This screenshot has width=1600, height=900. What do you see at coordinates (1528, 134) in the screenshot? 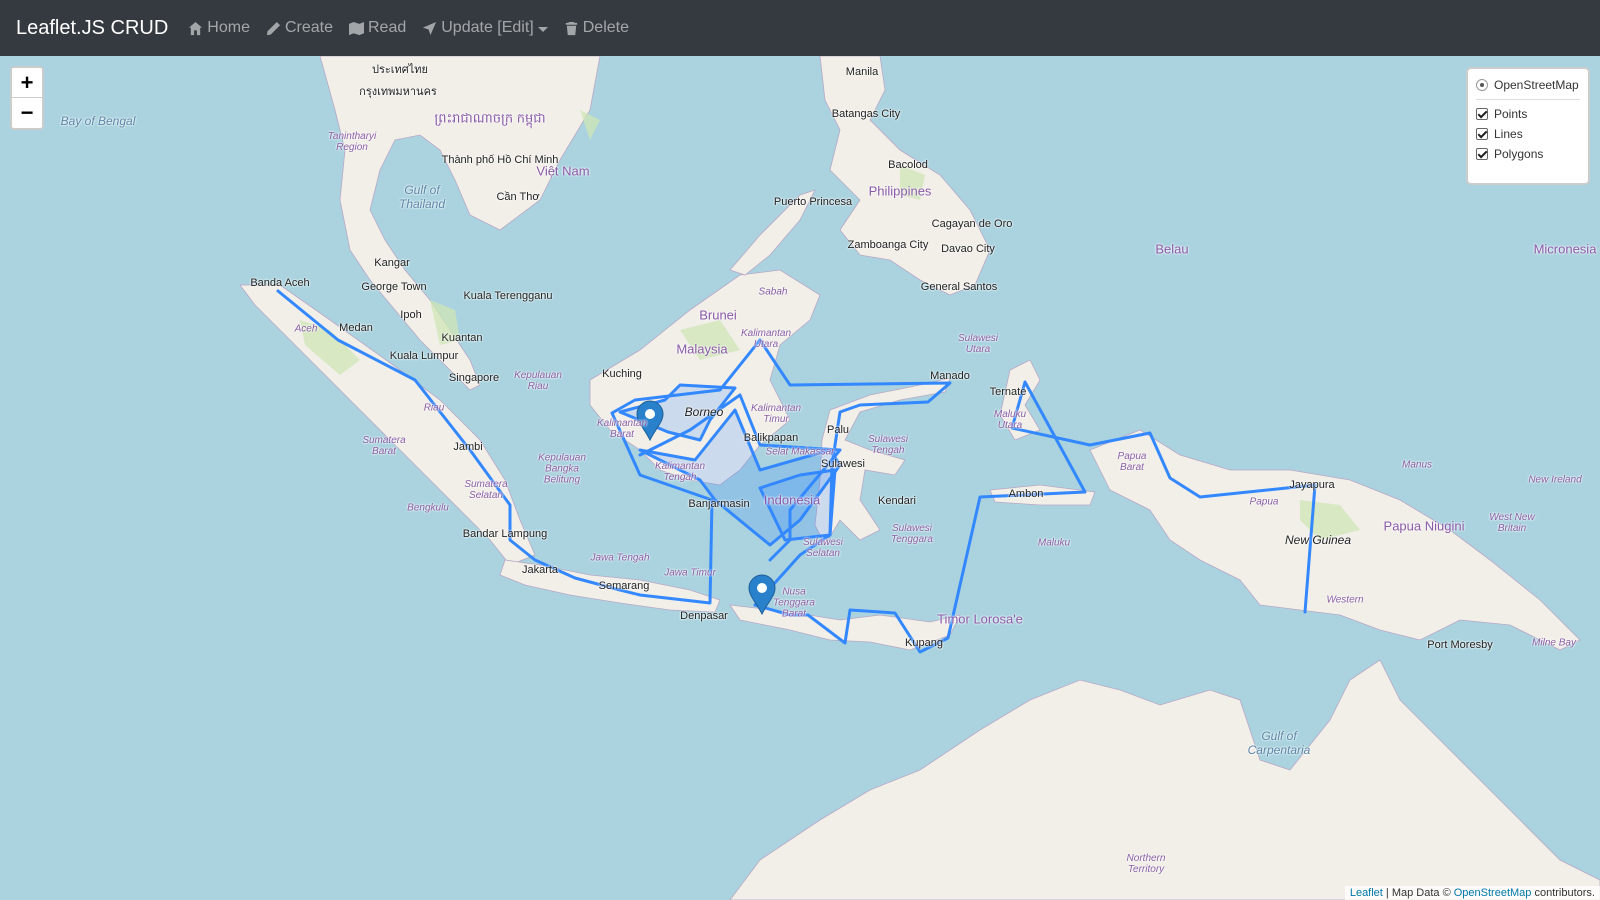
I see `overlay-lines-option: Lines` at bounding box center [1528, 134].